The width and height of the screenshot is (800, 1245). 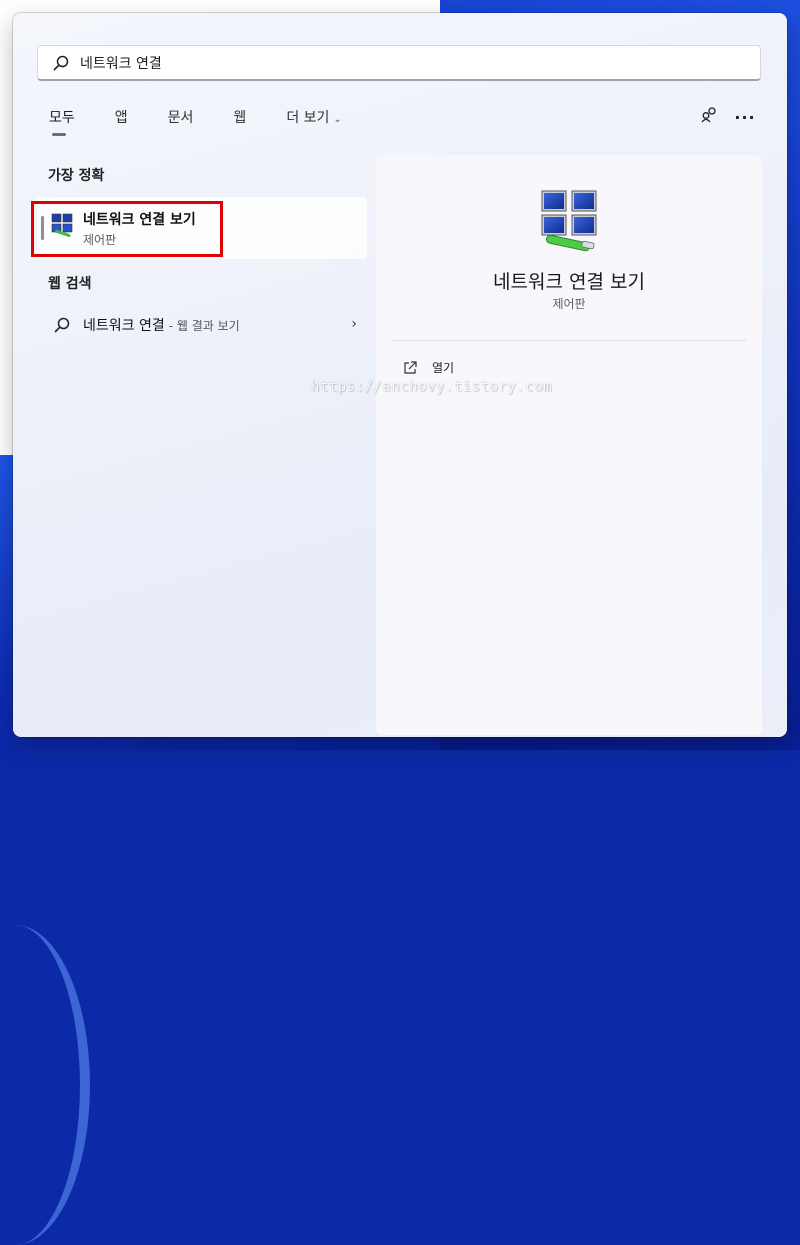 What do you see at coordinates (570, 221) in the screenshot?
I see `network-connections-icon` at bounding box center [570, 221].